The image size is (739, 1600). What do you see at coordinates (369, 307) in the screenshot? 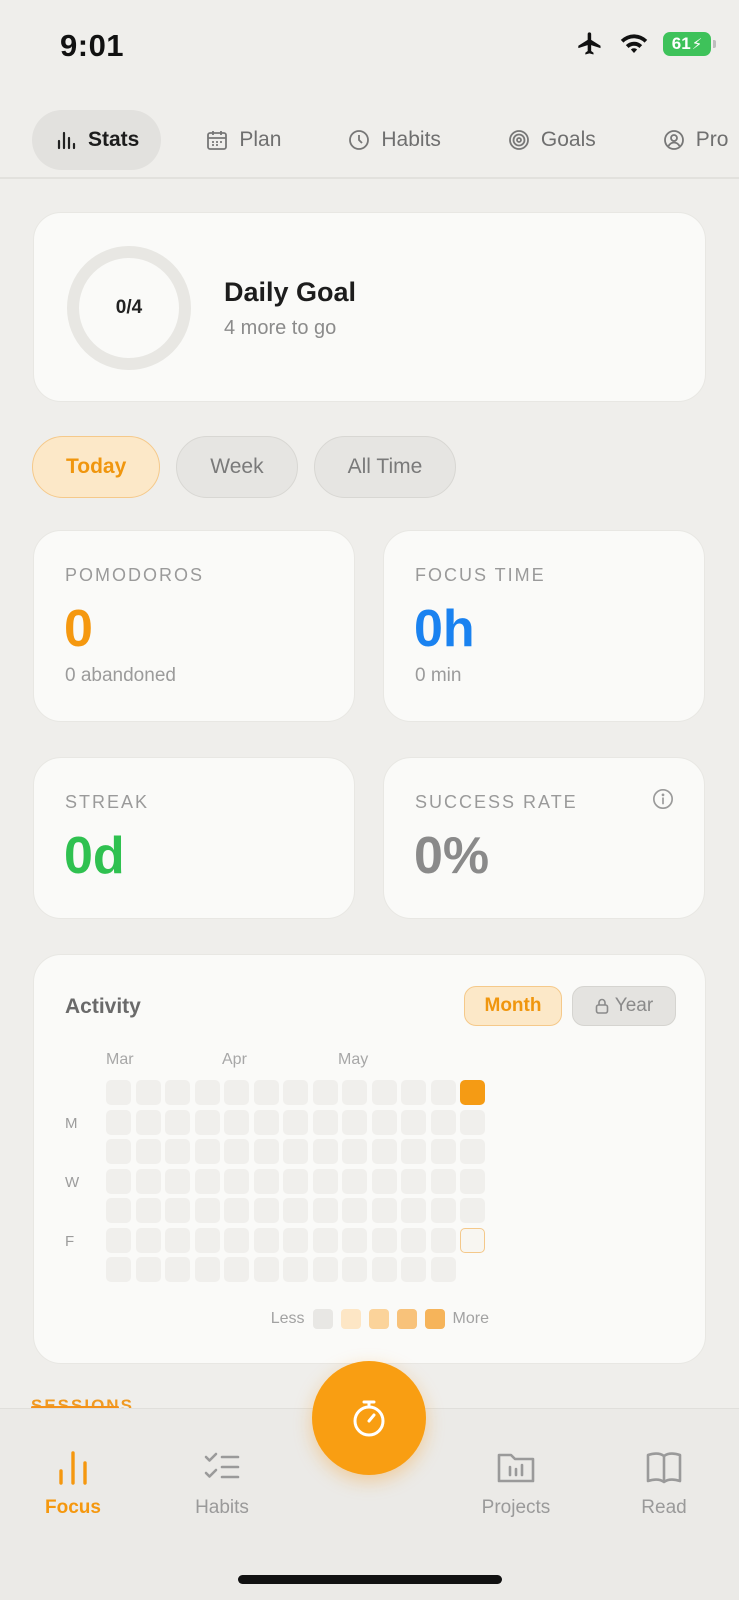
I see `daily-goal-card: 0/4 Daily Goal 4 more to go` at bounding box center [369, 307].